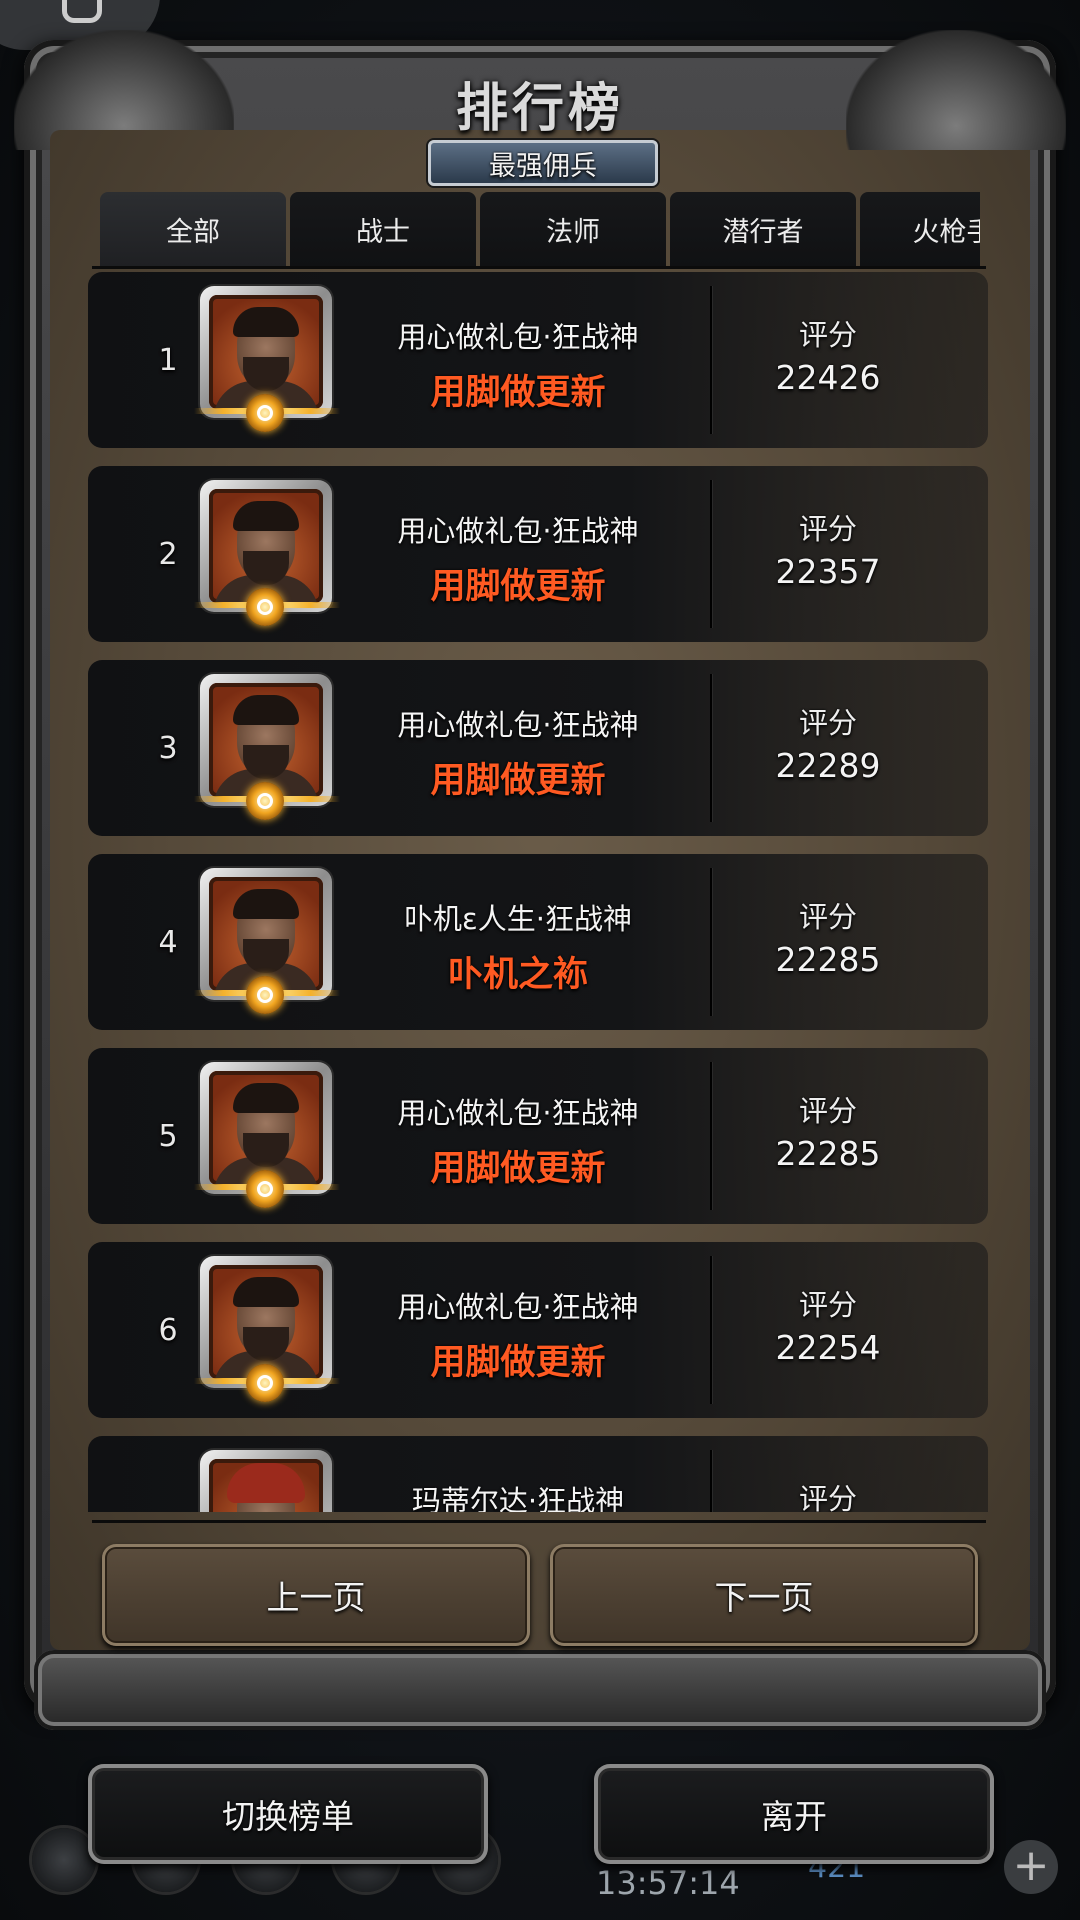  I want to click on player-name: 卟机ε人生·狂战神, so click(518, 919).